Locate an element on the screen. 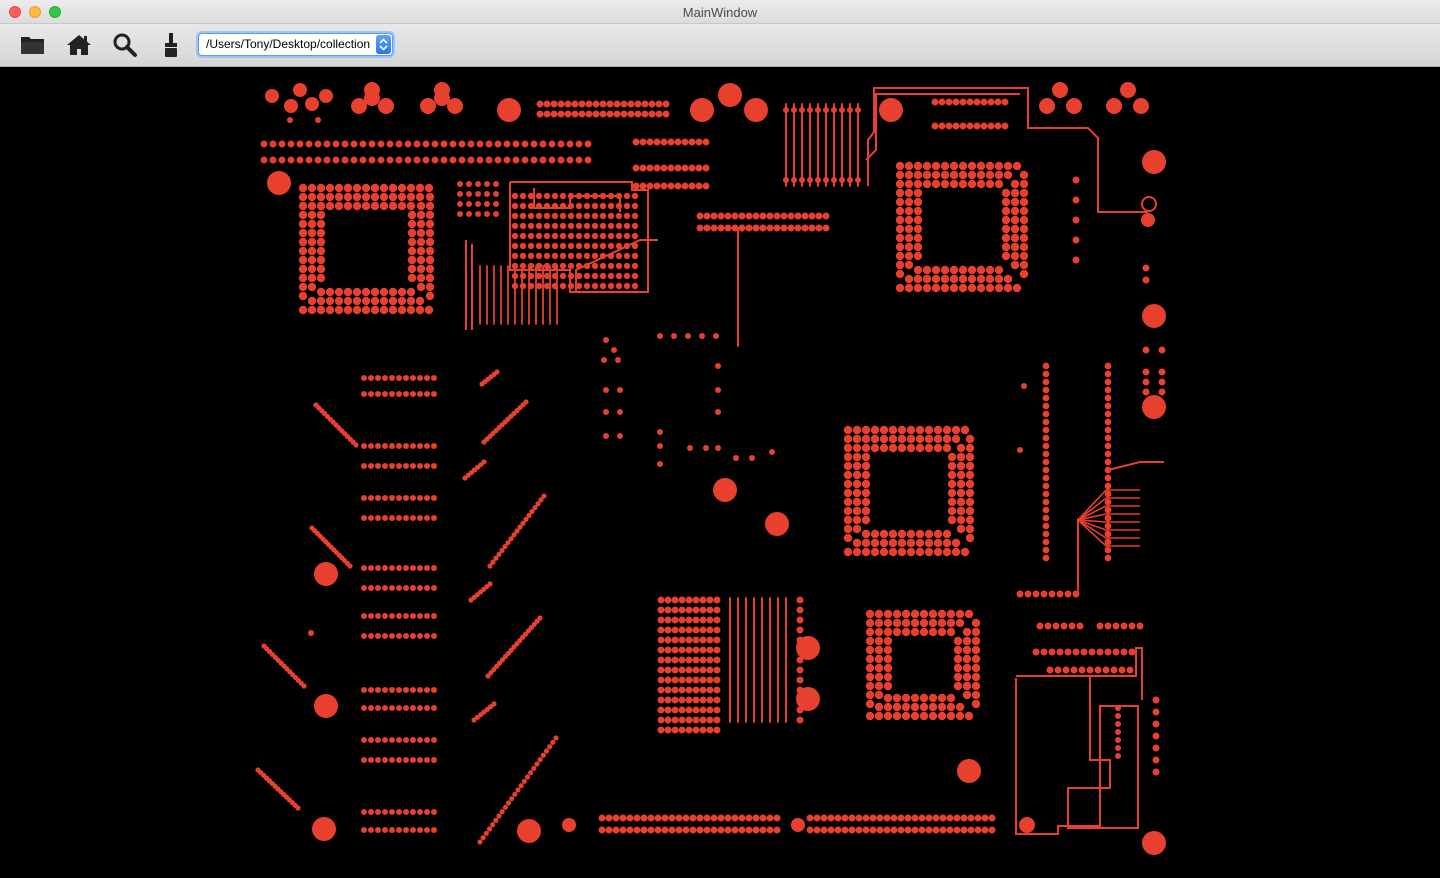 Image resolution: width=1440 pixels, height=878 pixels. search-button is located at coordinates (125, 45).